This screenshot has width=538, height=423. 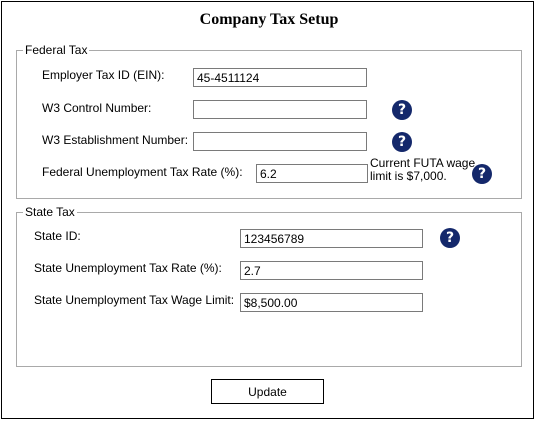 I want to click on page-title: Company Tax Setup, so click(x=269, y=19).